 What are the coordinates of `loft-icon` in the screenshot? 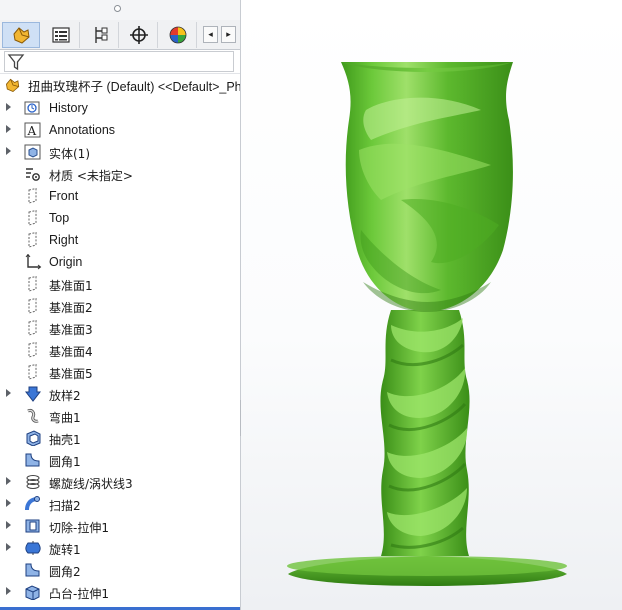 It's located at (33, 394).